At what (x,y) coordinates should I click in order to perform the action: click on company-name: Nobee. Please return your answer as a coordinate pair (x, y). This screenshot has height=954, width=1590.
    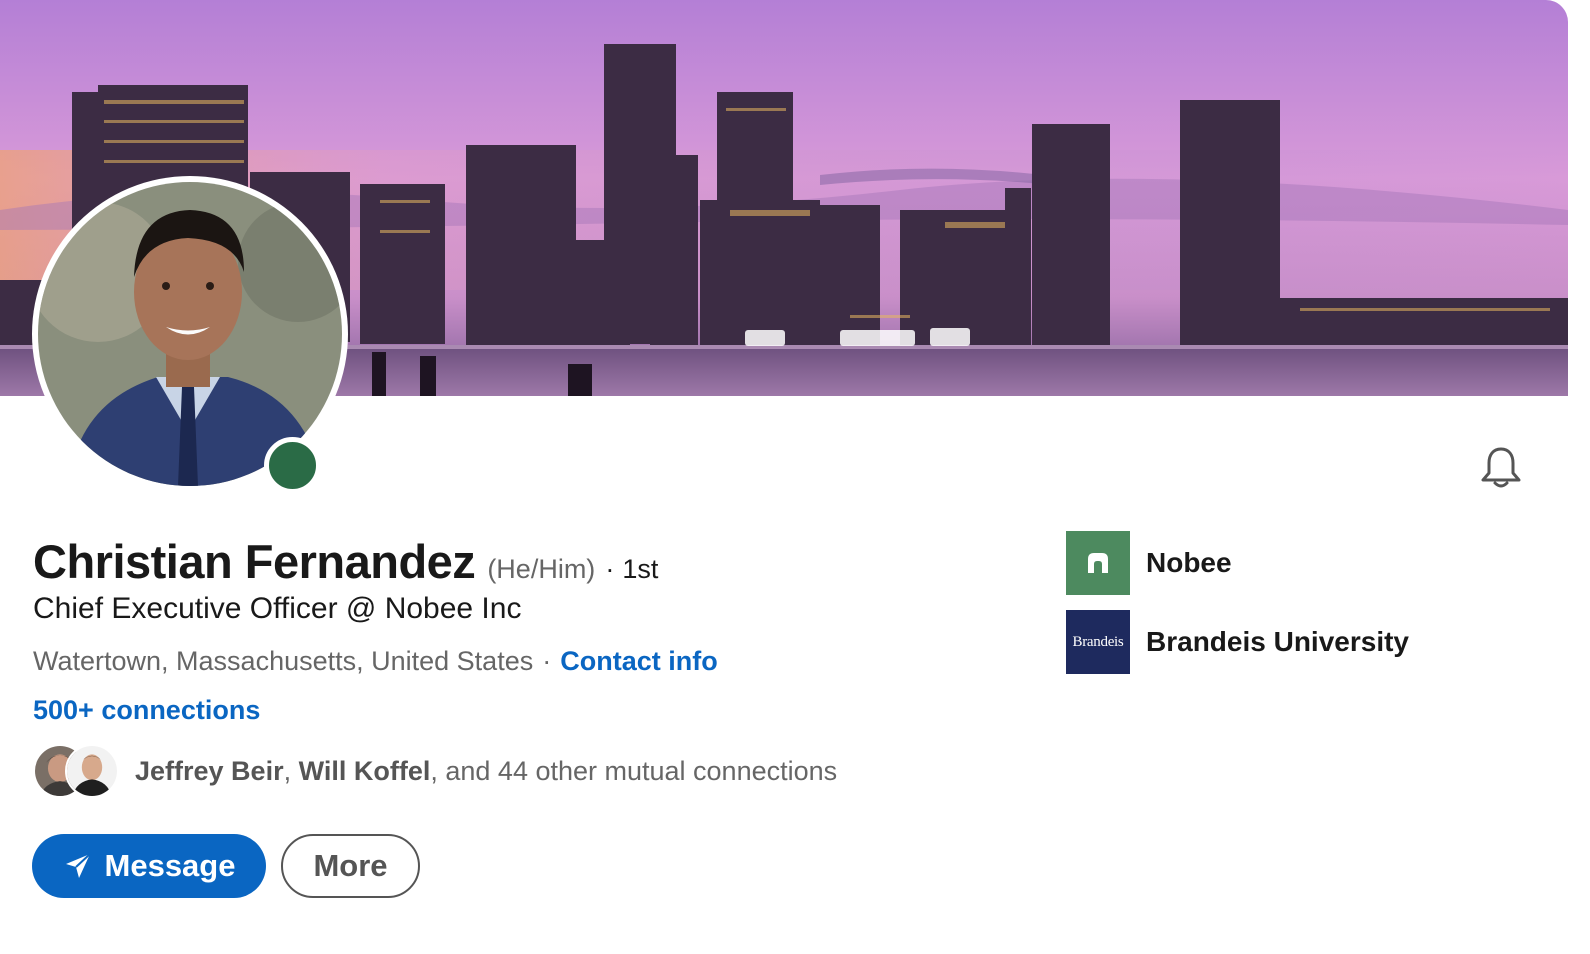
    Looking at the image, I should click on (1189, 562).